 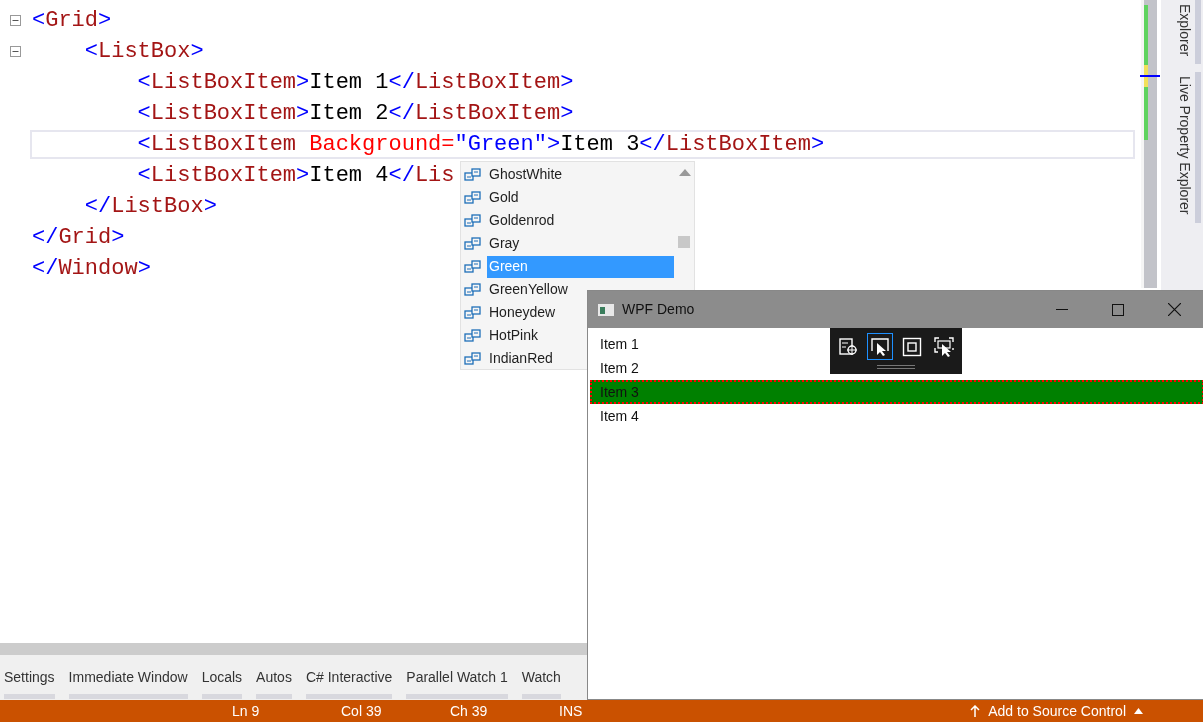 I want to click on status-item: Ch 39, so click(x=469, y=711).